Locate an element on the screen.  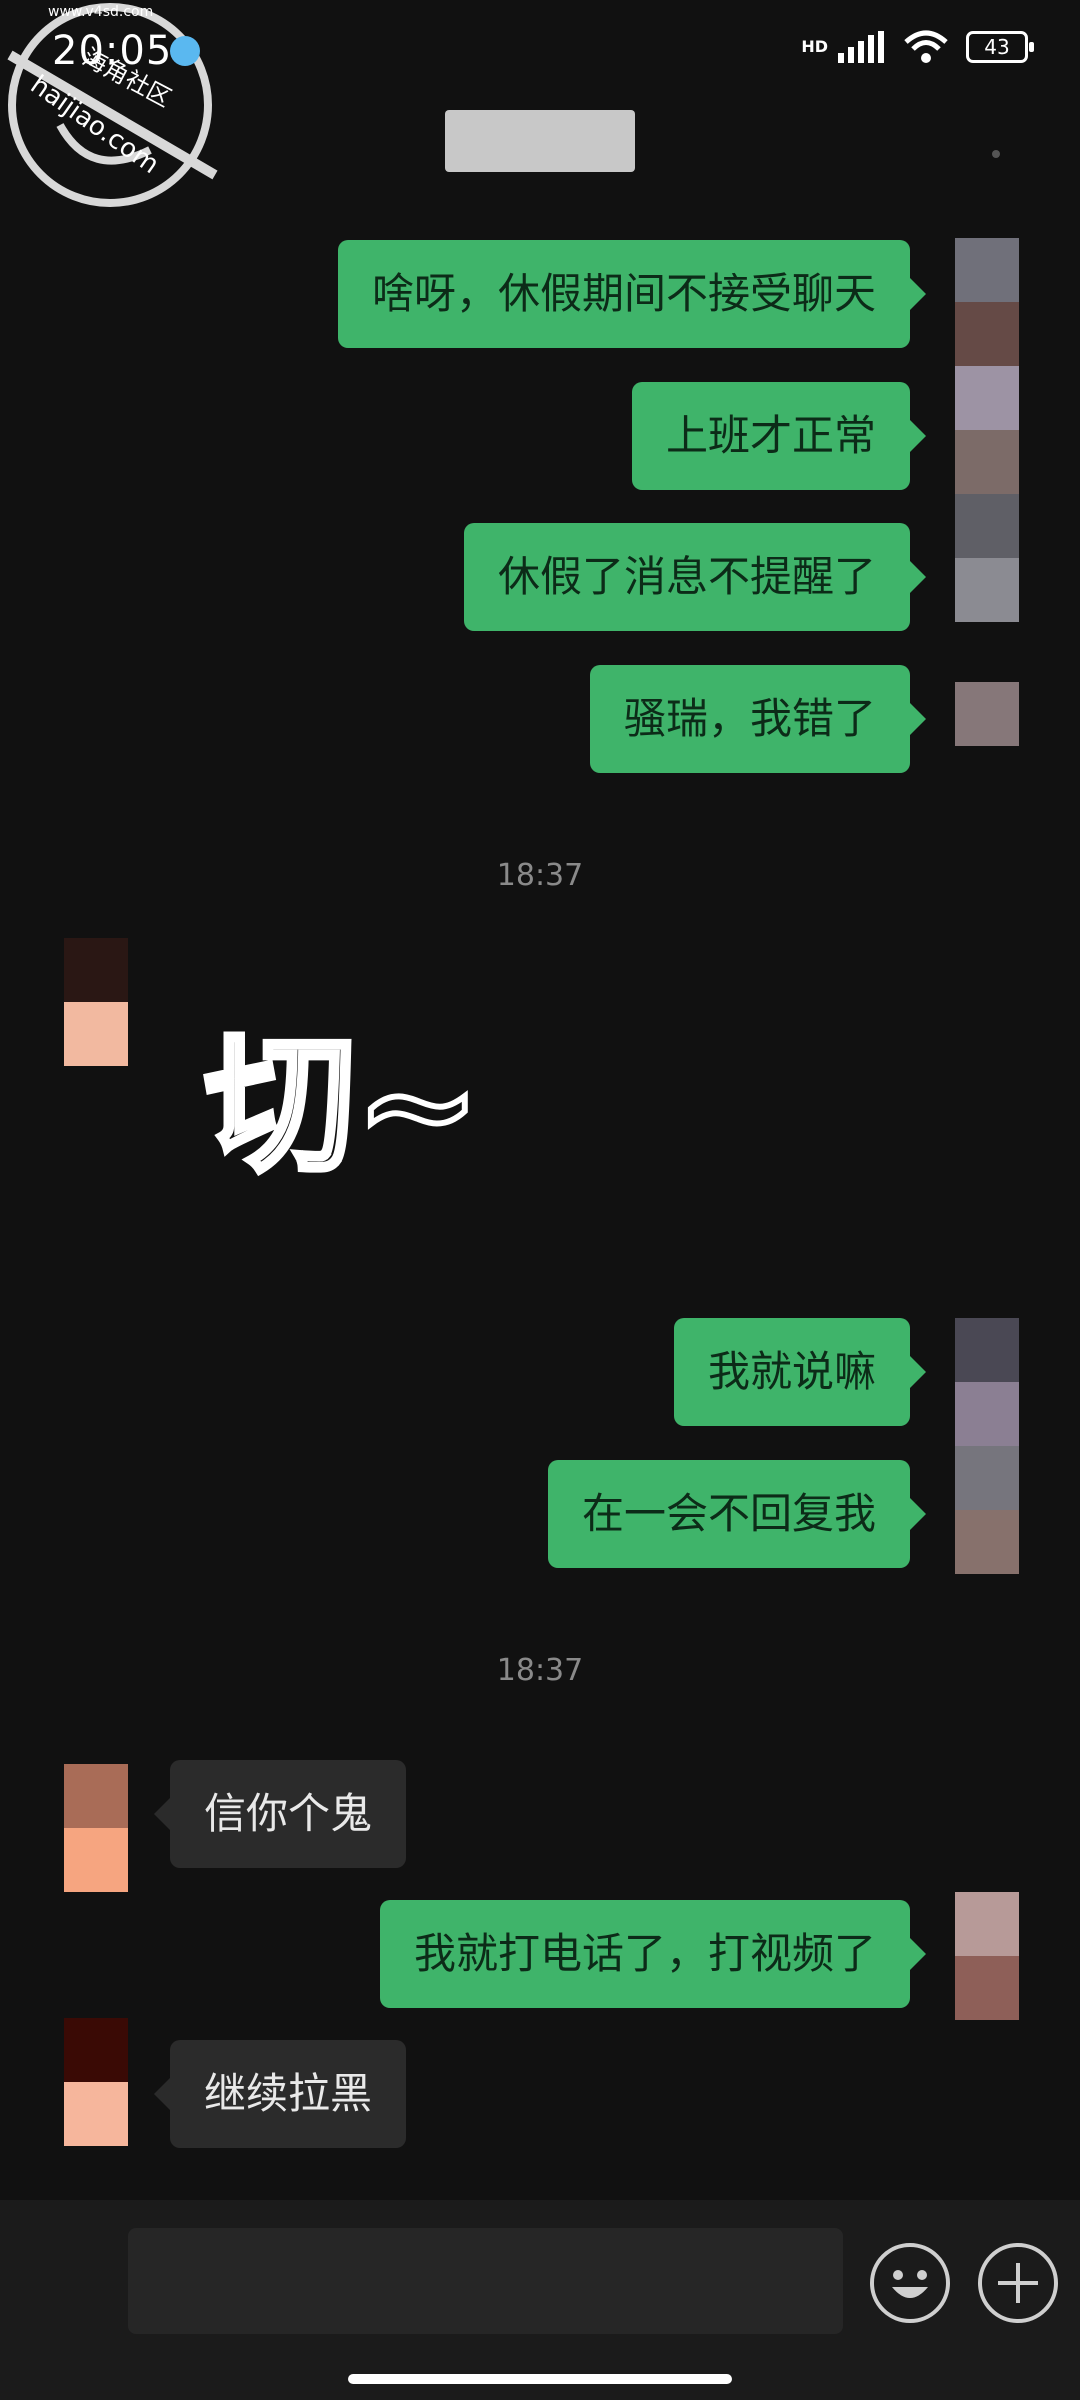
notification-icon is located at coordinates (185, 51).